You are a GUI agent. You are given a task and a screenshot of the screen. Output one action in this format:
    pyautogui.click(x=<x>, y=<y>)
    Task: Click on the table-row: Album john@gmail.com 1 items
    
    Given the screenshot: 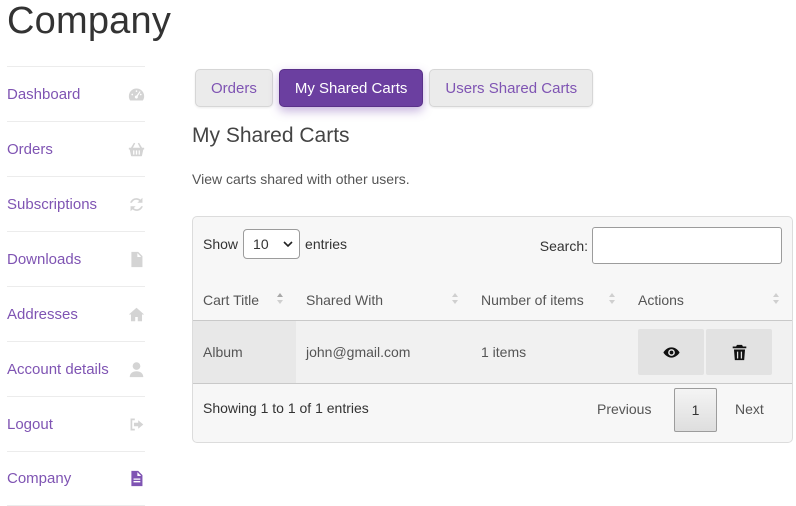 What is the action you would take?
    pyautogui.click(x=492, y=352)
    